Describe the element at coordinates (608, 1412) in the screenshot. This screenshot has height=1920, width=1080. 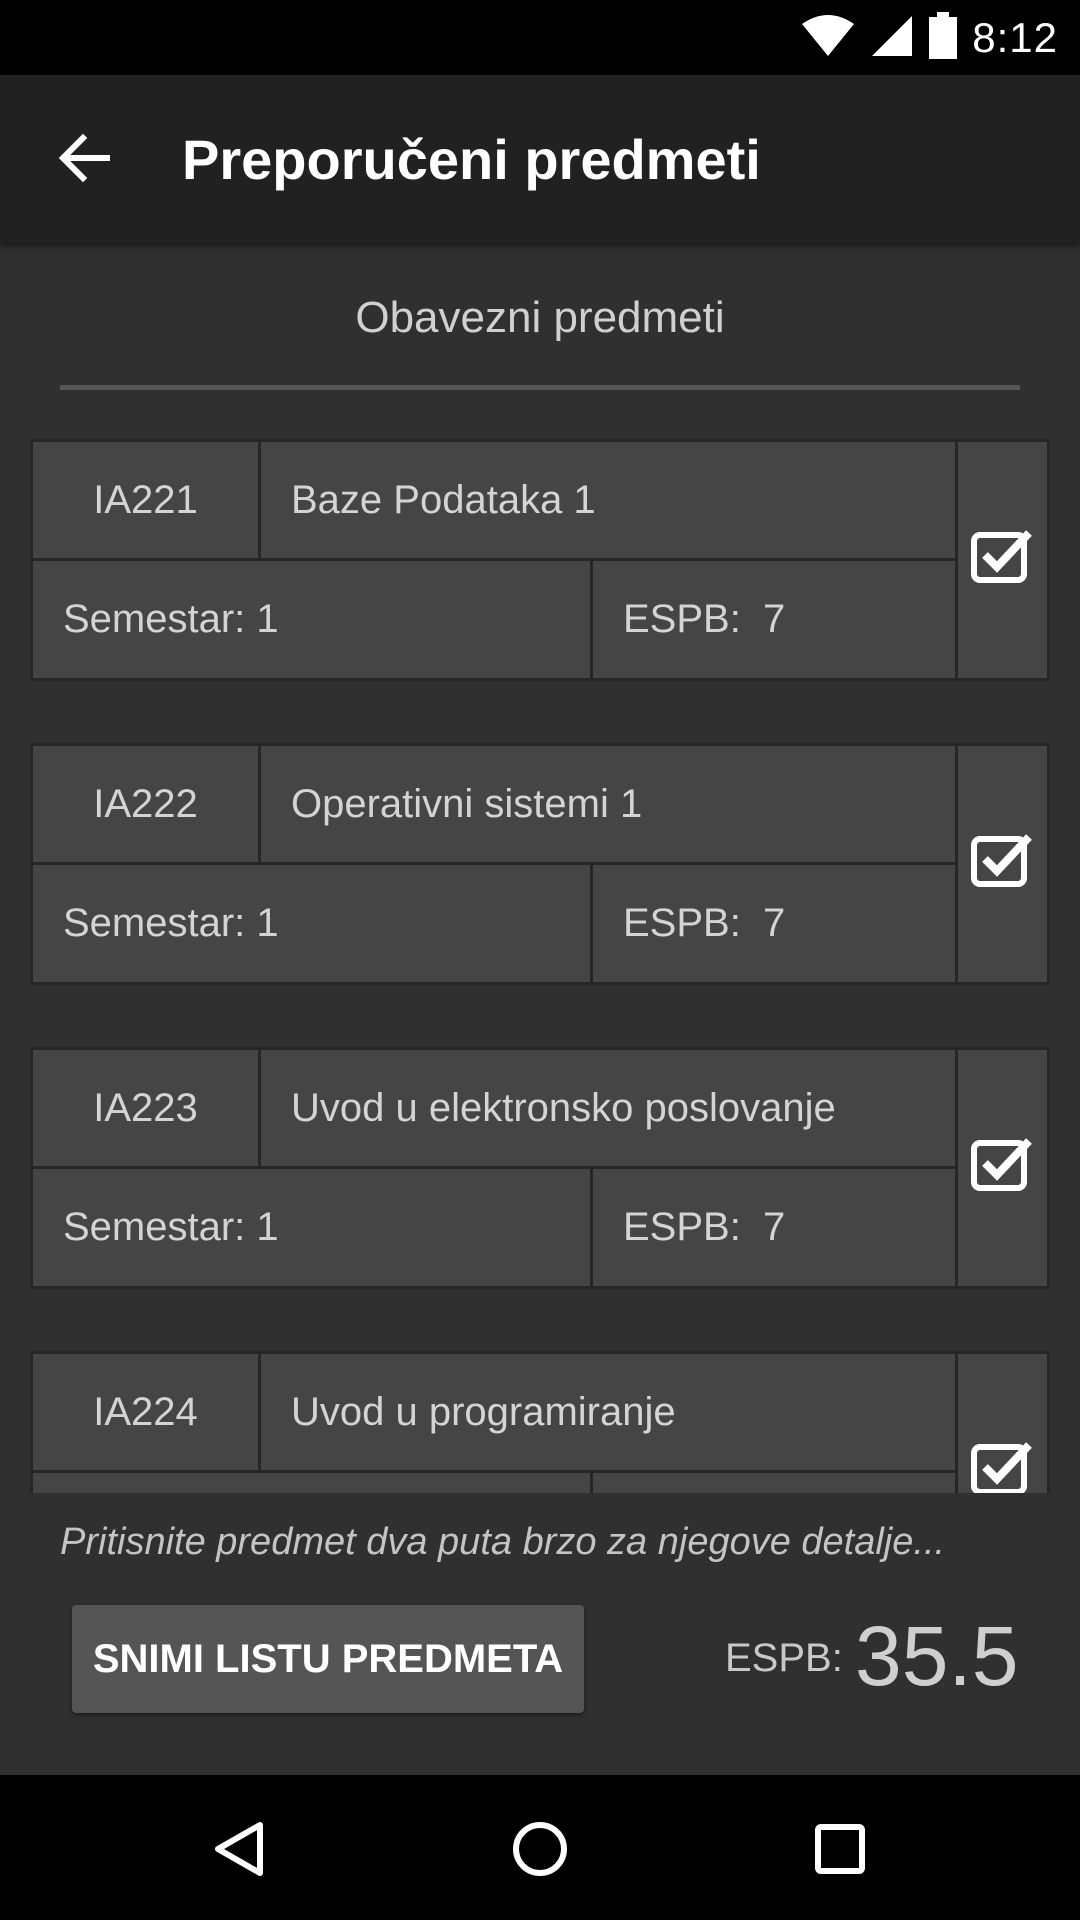
I see `course-name: Uvod u programiranje` at that location.